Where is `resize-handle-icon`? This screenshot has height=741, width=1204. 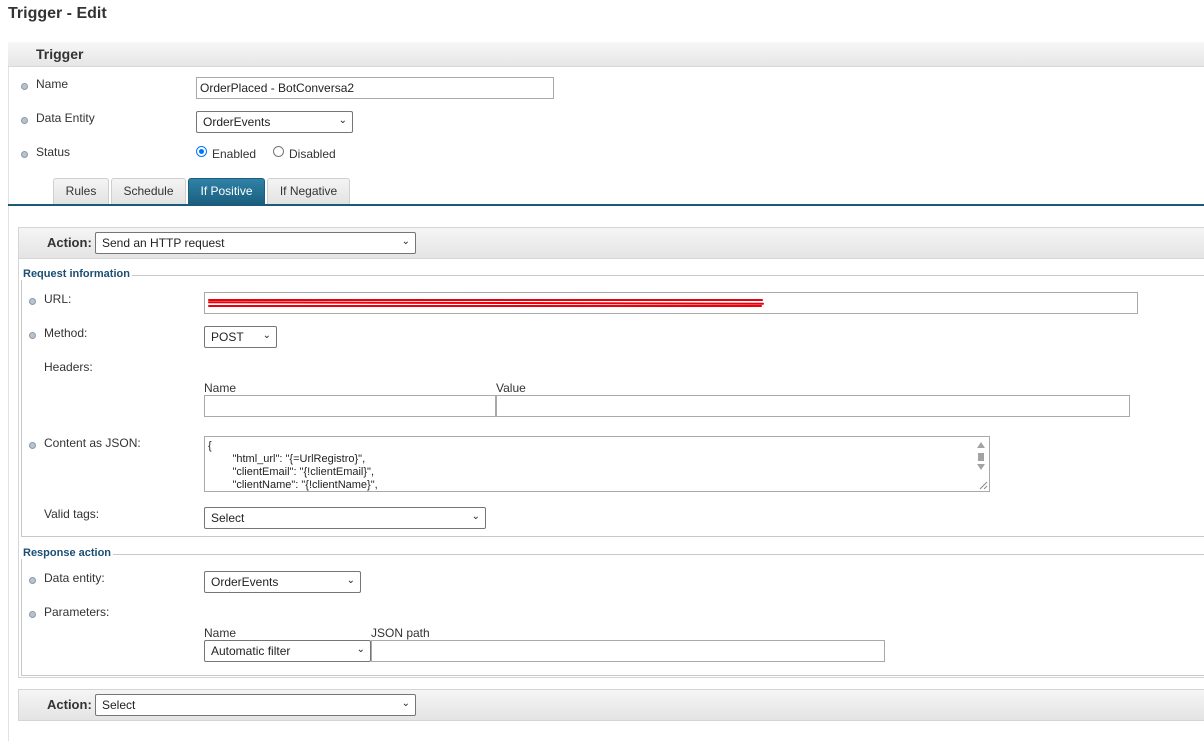 resize-handle-icon is located at coordinates (983, 485).